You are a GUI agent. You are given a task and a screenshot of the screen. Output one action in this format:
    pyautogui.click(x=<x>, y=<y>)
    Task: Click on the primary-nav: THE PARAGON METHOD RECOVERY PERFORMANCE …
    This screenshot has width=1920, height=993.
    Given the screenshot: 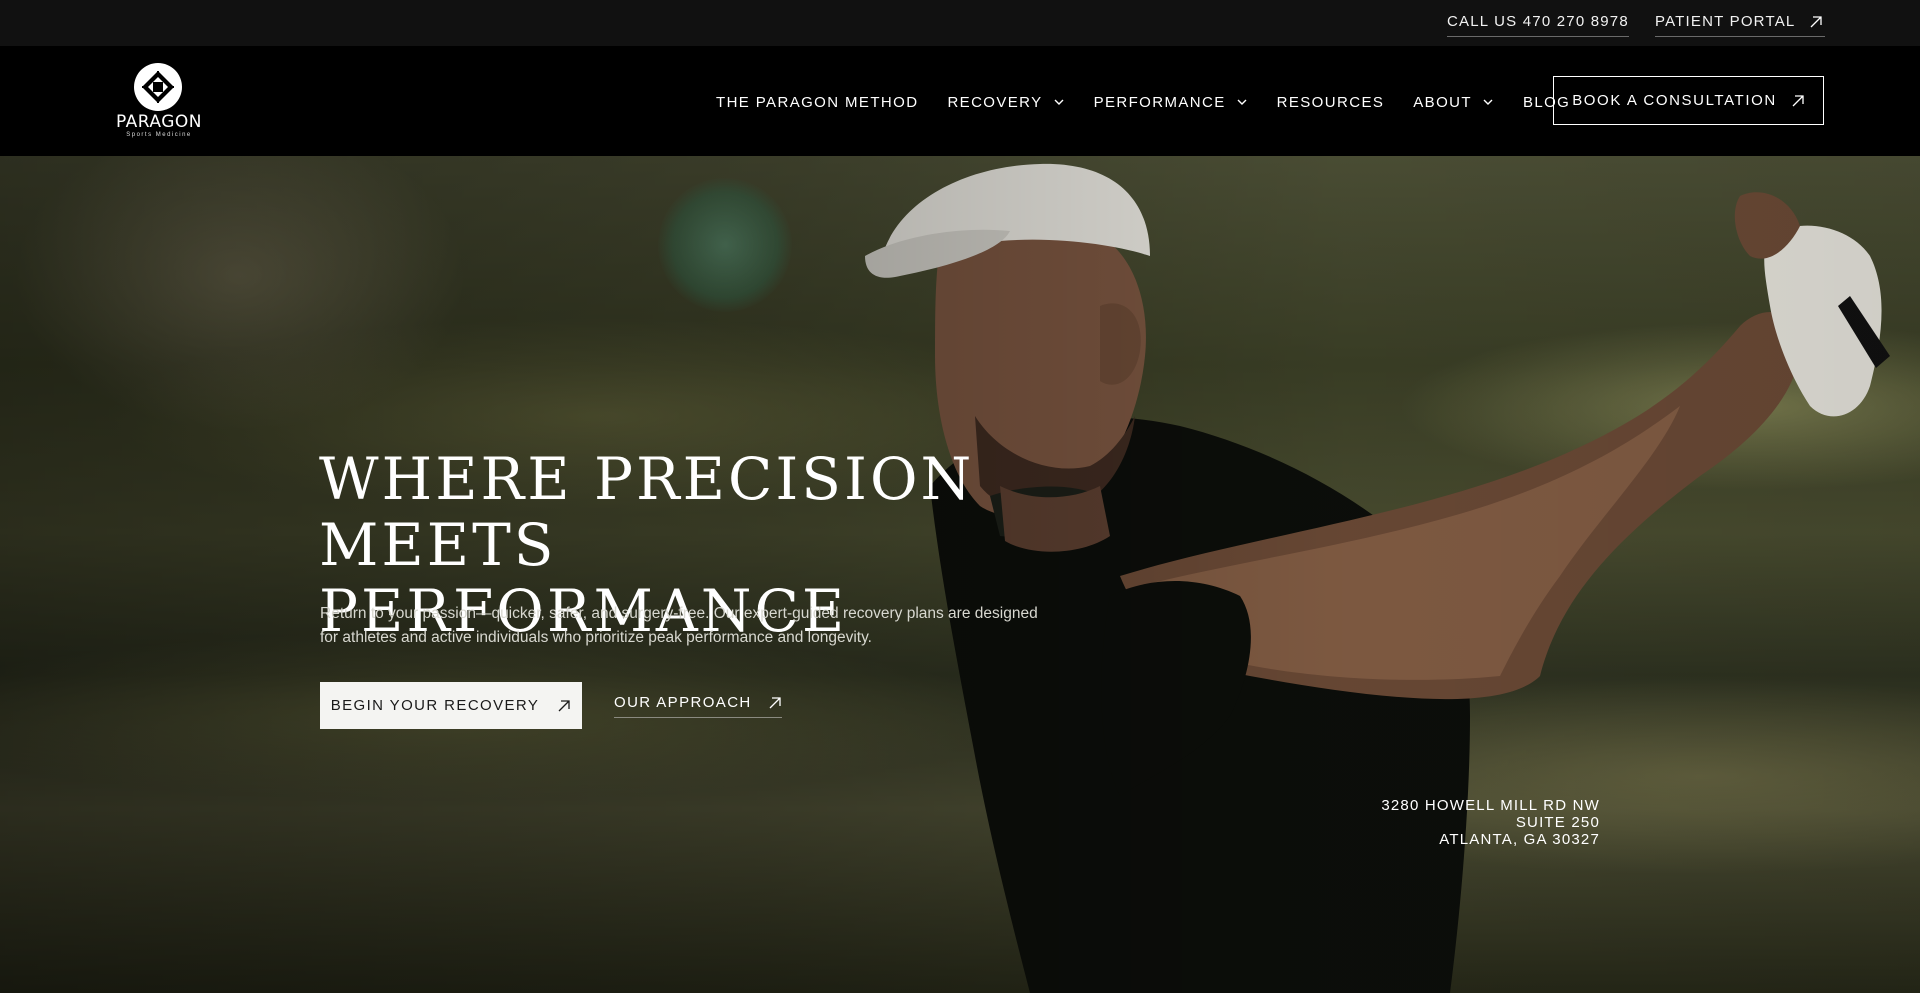 What is the action you would take?
    pyautogui.click(x=1143, y=102)
    